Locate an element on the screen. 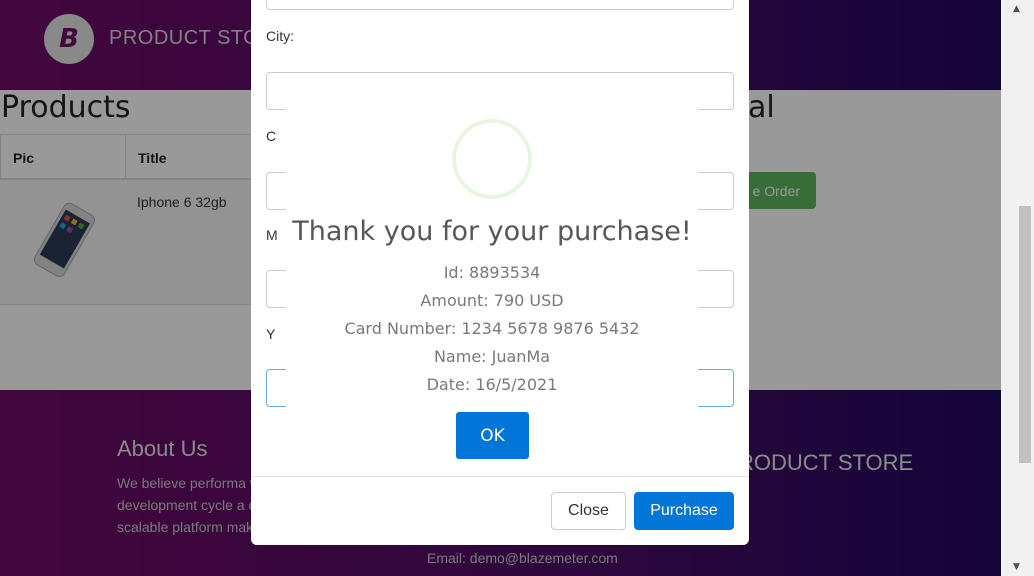  scroll-up-icon: ▲ is located at coordinates (1016, 9).